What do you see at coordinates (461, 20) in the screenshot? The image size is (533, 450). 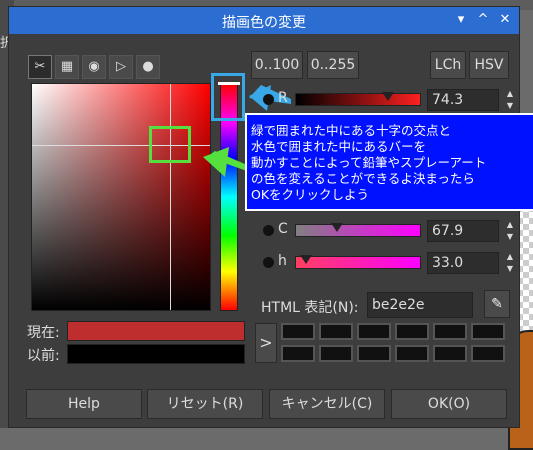 I see `menu-down-icon: ▾` at bounding box center [461, 20].